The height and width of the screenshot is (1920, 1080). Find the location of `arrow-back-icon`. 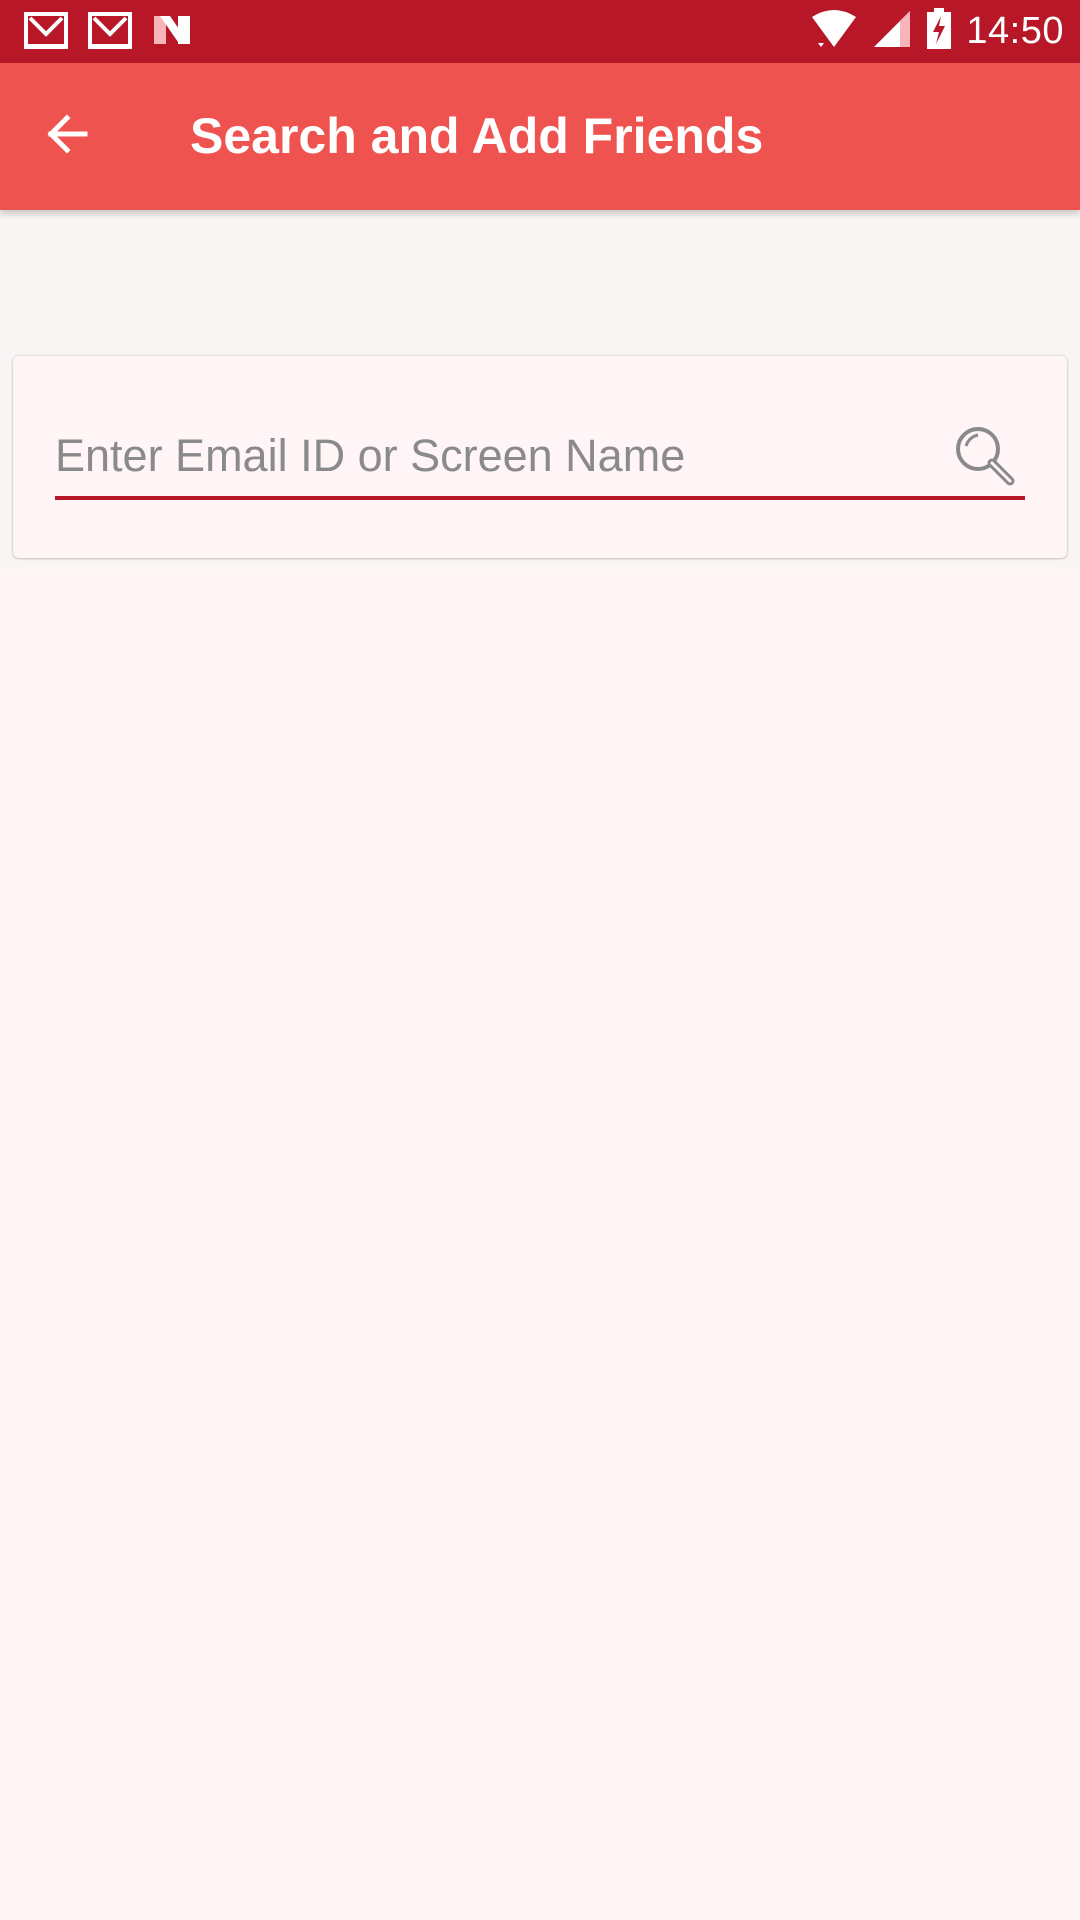

arrow-back-icon is located at coordinates (67, 136).